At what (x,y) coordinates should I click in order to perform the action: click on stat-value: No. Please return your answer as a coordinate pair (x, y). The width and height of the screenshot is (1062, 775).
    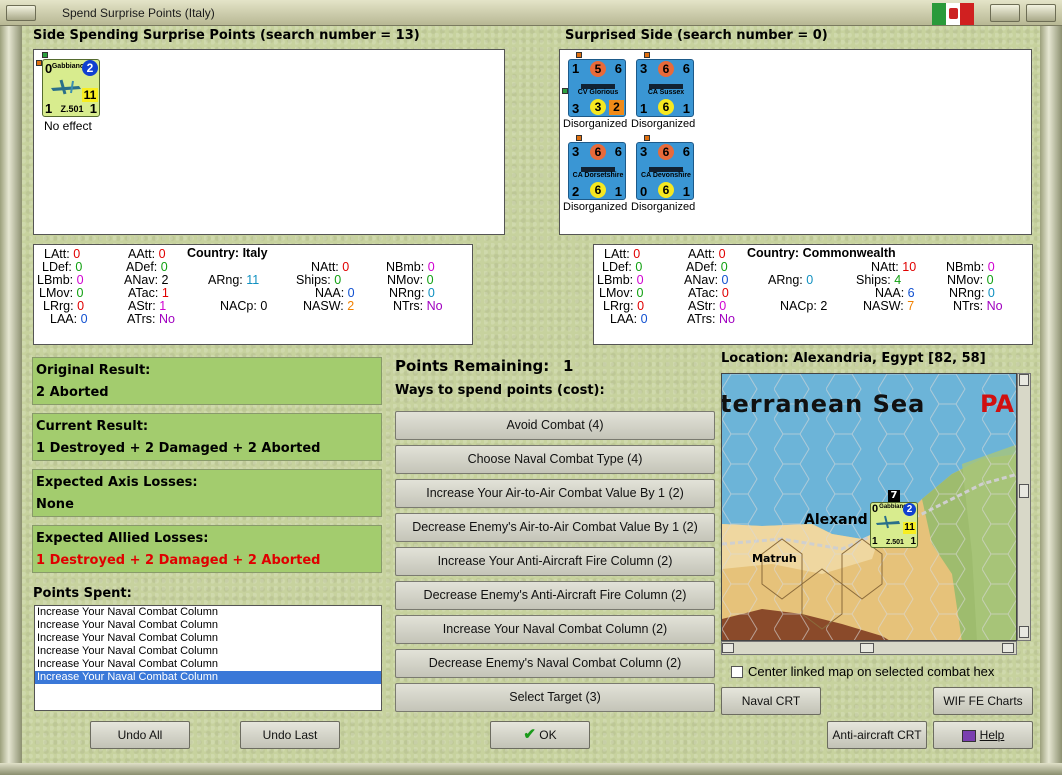
    Looking at the image, I should click on (166, 319).